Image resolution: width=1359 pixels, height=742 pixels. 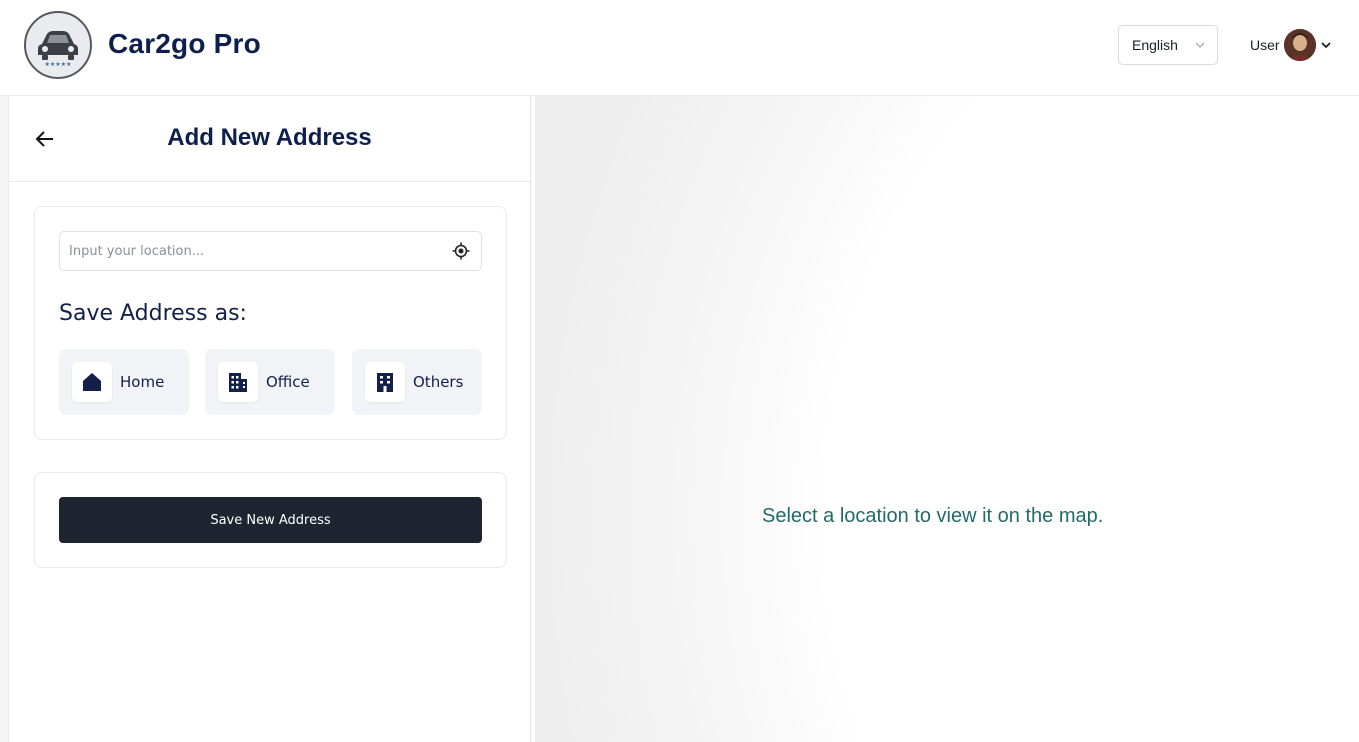 I want to click on address-type-home: Home, so click(x=124, y=382).